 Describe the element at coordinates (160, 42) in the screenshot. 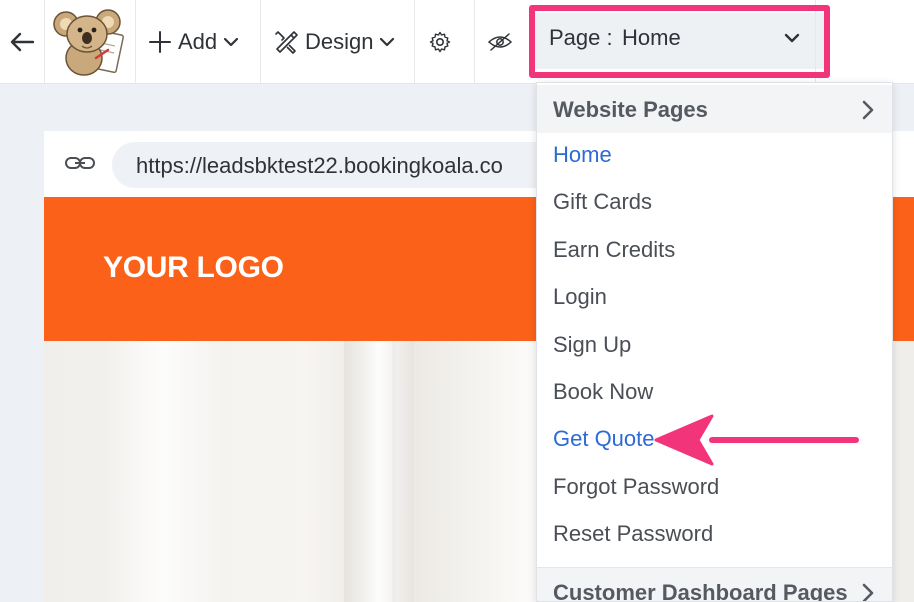

I see `plus-icon` at that location.